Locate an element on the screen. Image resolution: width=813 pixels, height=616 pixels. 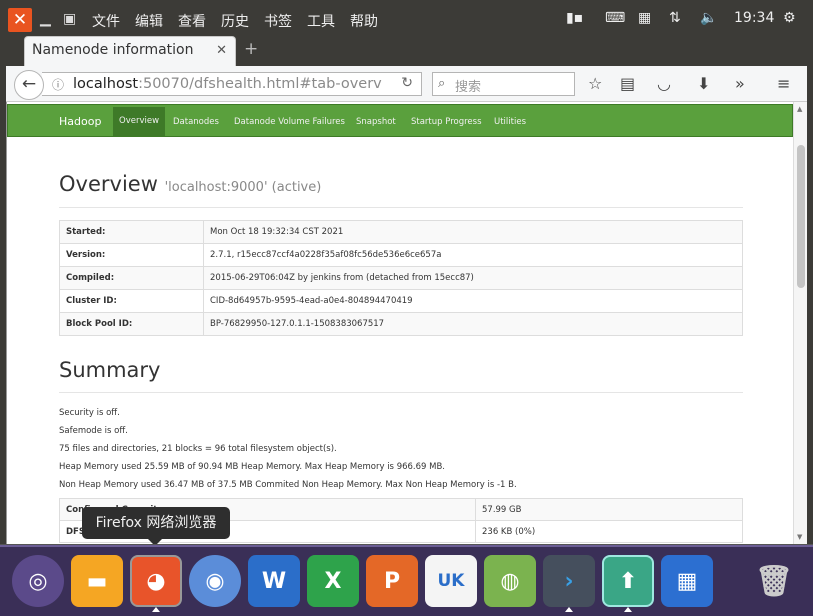
row-value: CID-8d64957b-9595-4ead-a0e4-804894470419 is located at coordinates (473, 301).